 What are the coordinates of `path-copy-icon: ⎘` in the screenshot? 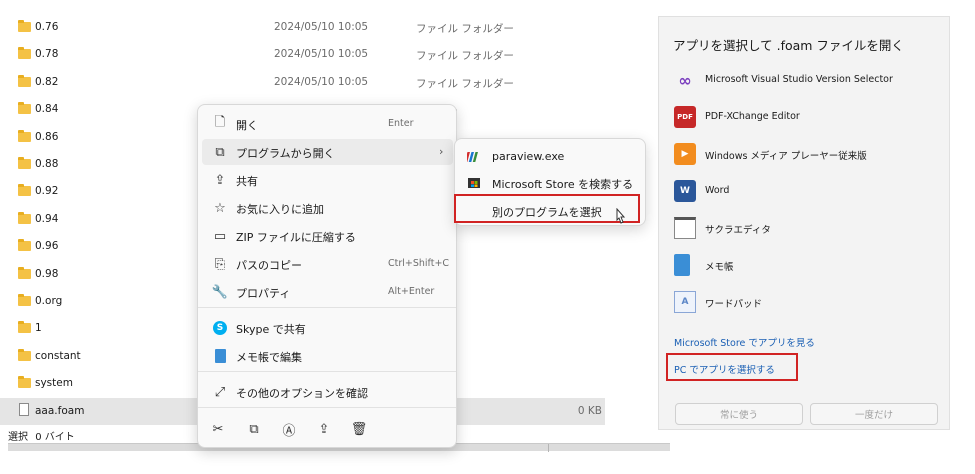 It's located at (220, 264).